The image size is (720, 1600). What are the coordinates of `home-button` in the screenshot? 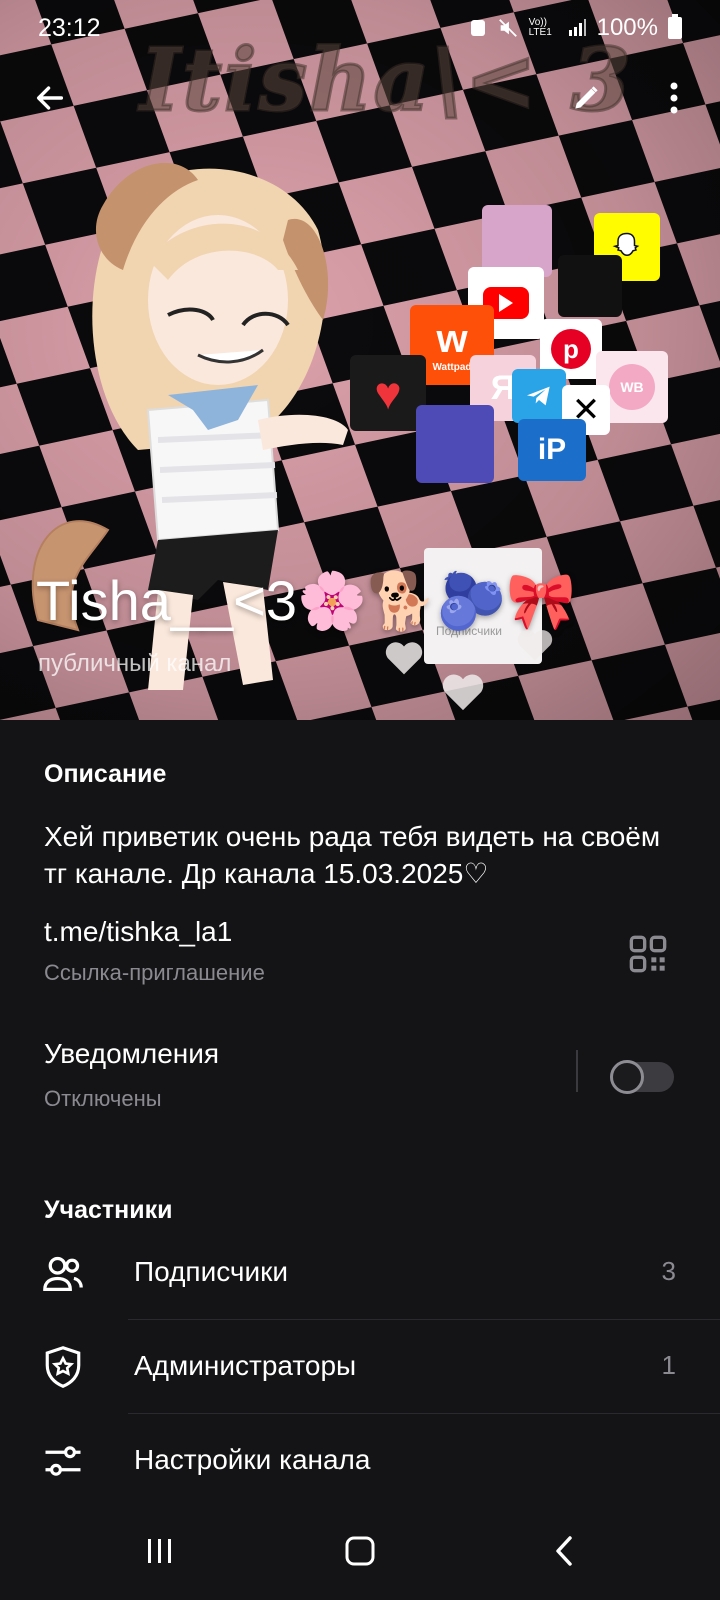 It's located at (360, 1551).